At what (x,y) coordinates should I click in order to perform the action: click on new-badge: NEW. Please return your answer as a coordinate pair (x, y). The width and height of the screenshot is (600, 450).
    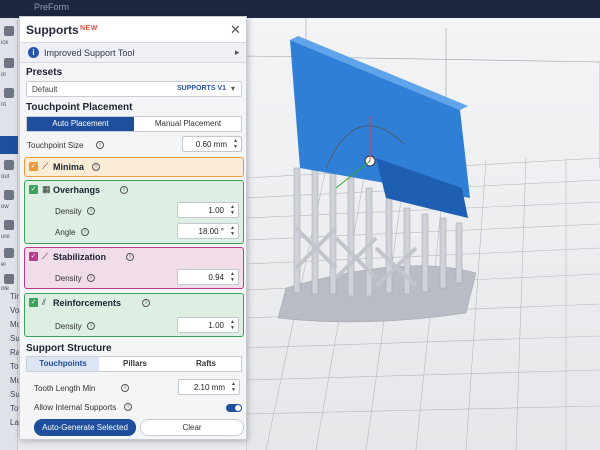
    Looking at the image, I should click on (89, 28).